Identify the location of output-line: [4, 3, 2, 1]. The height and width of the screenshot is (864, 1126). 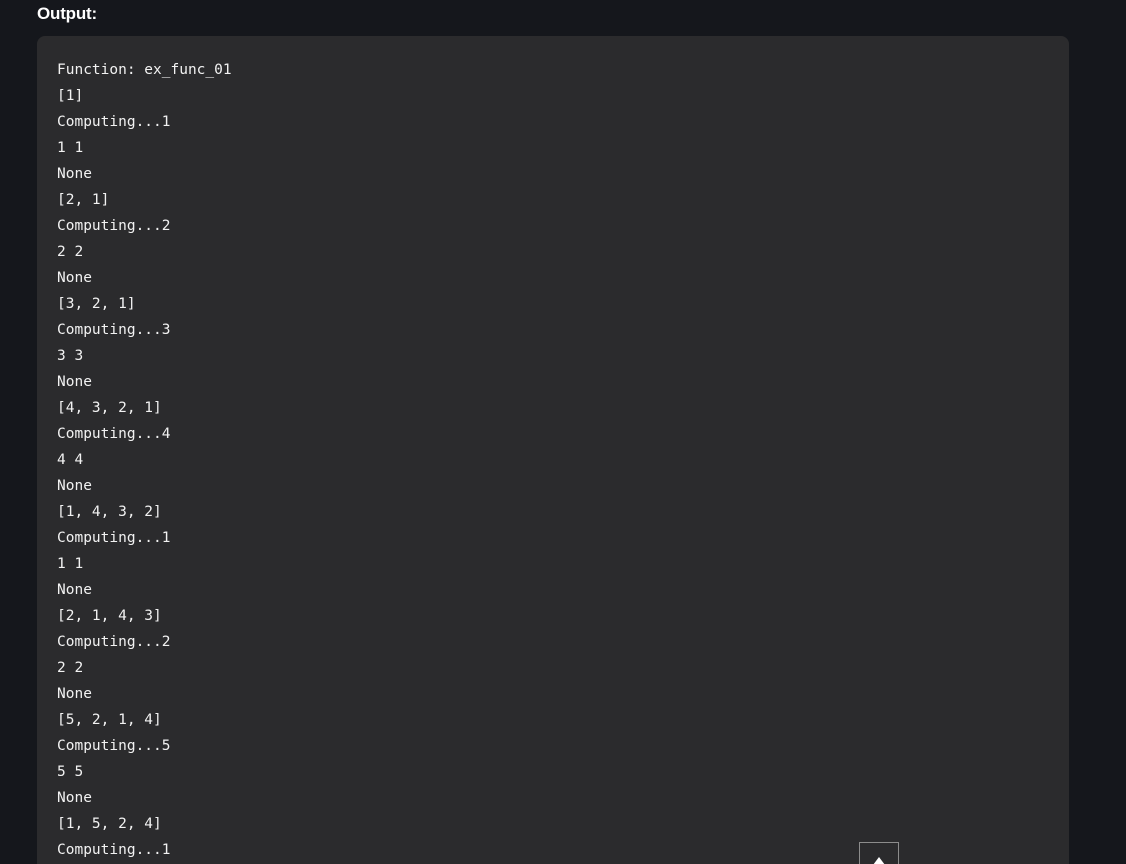
(109, 408).